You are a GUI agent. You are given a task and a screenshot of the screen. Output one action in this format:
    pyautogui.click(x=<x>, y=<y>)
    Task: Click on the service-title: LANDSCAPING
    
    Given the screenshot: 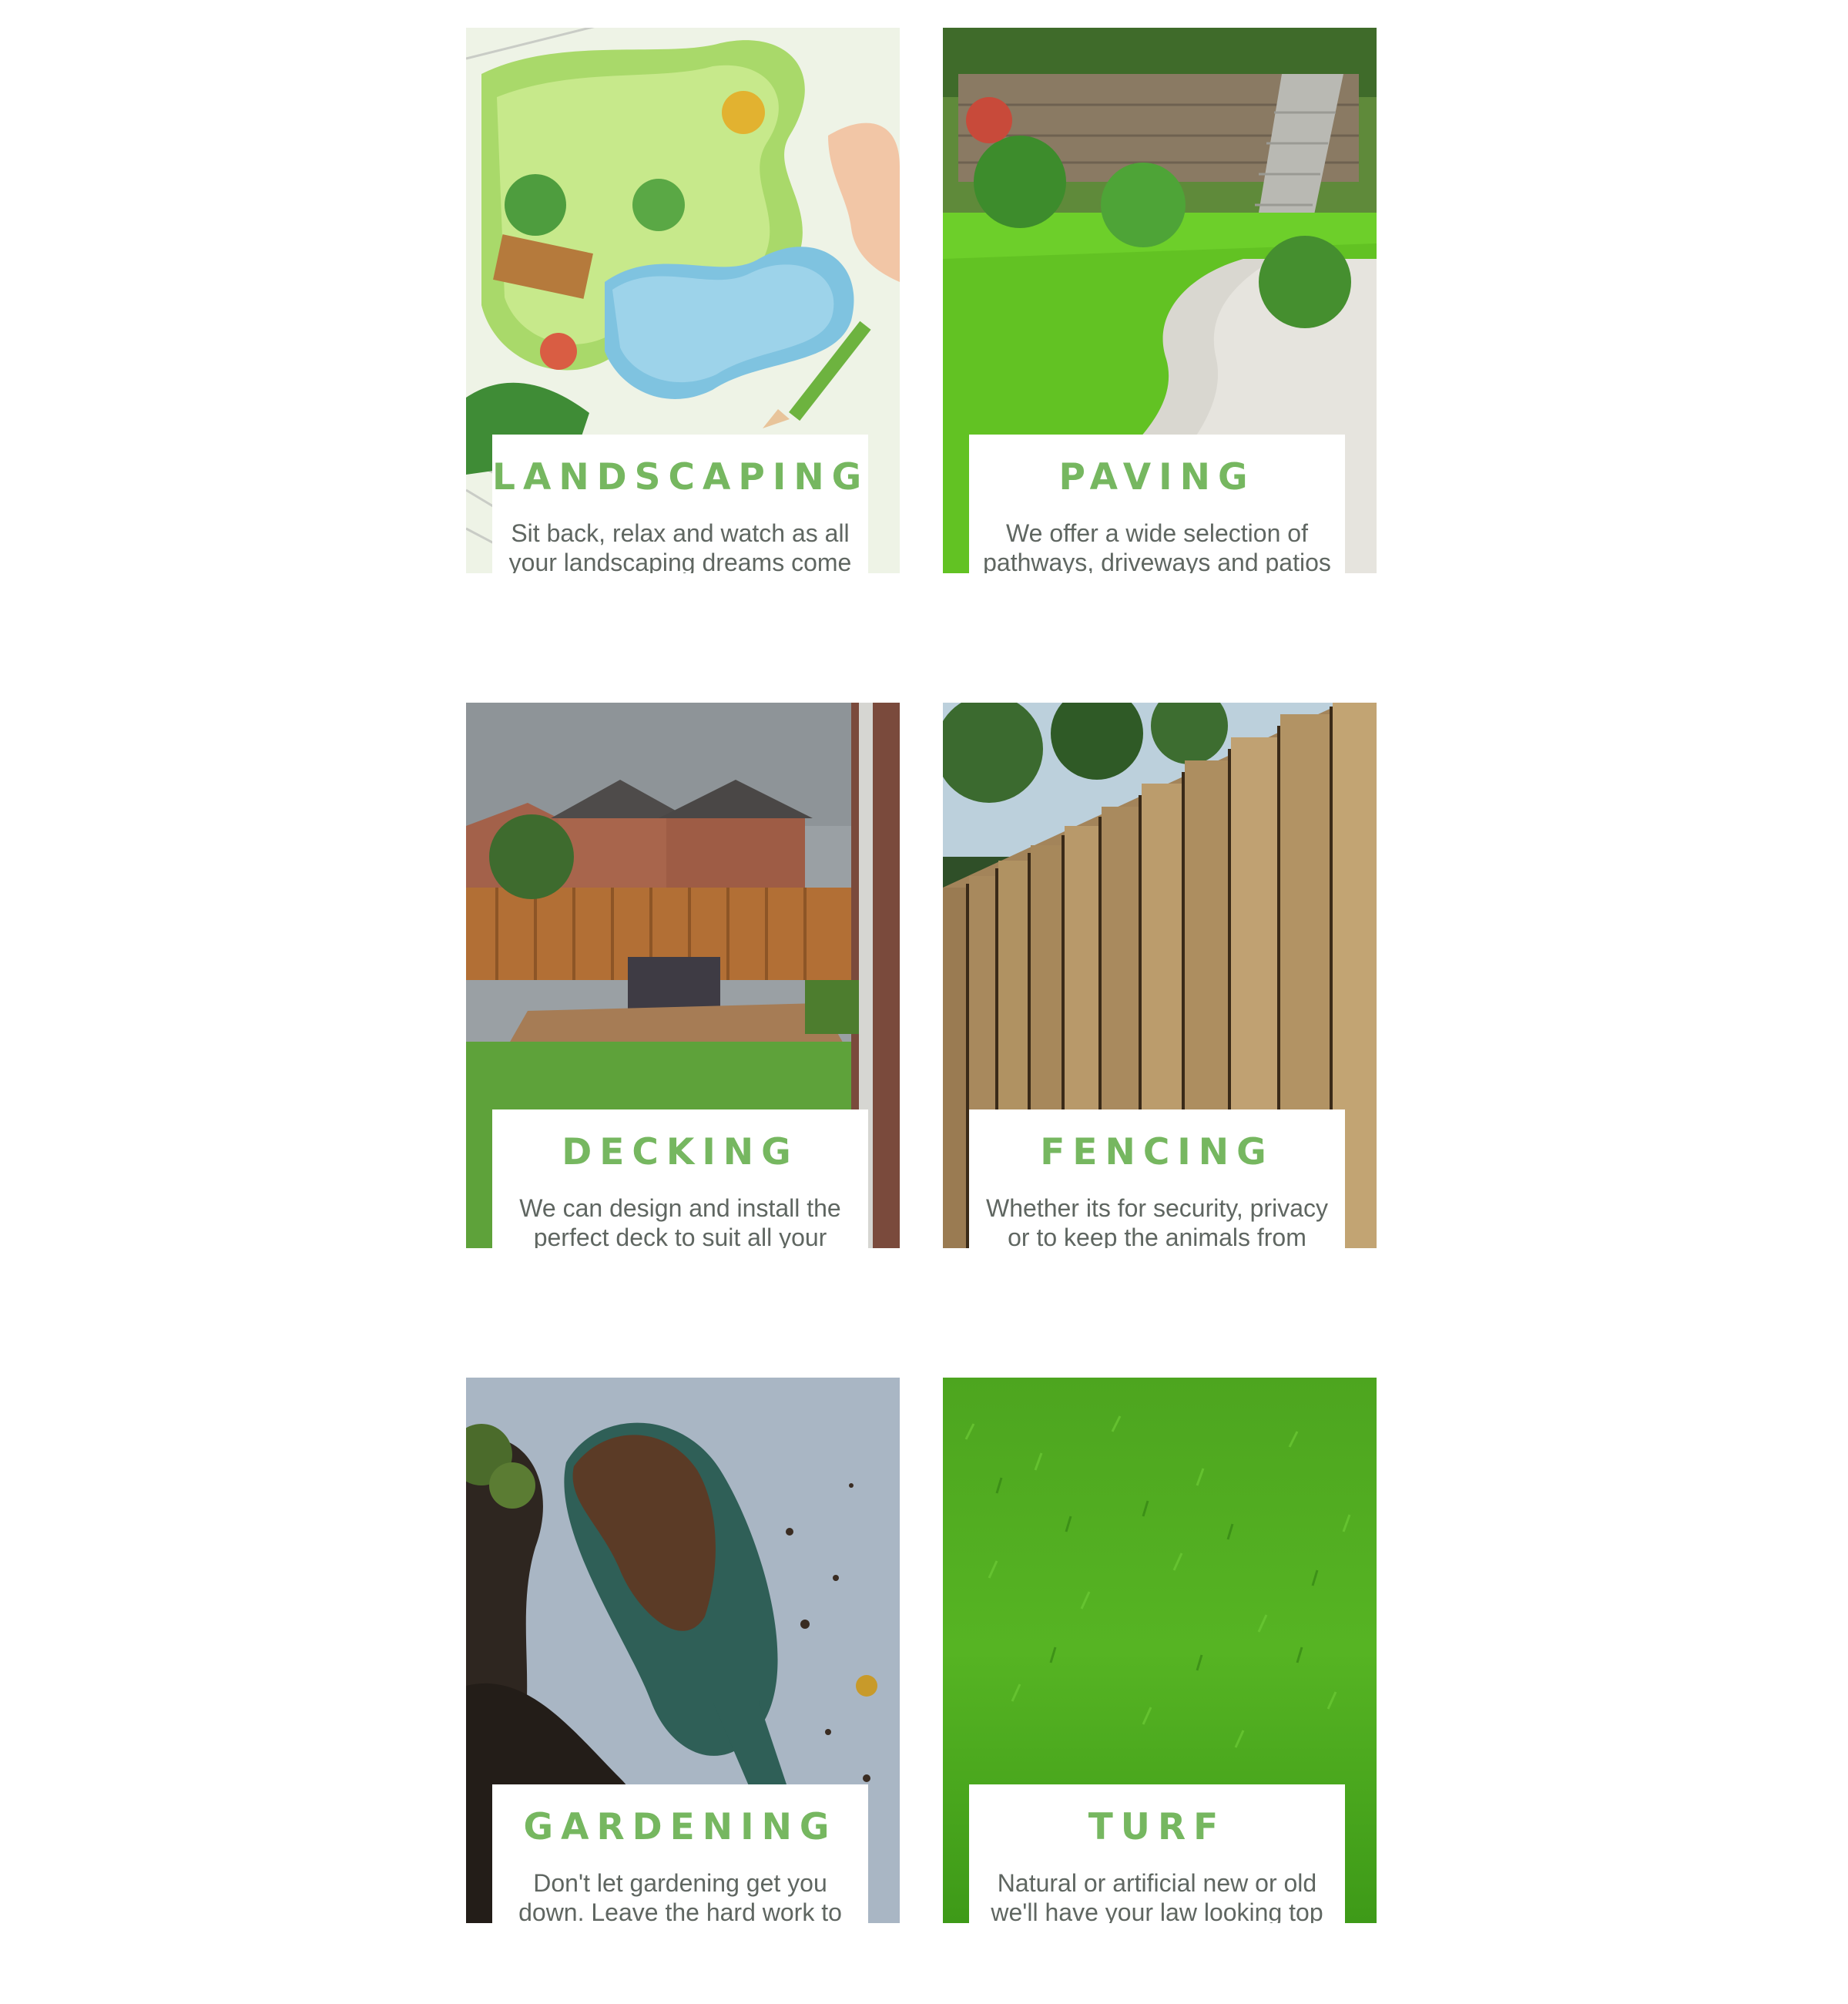 What is the action you would take?
    pyautogui.click(x=681, y=477)
    